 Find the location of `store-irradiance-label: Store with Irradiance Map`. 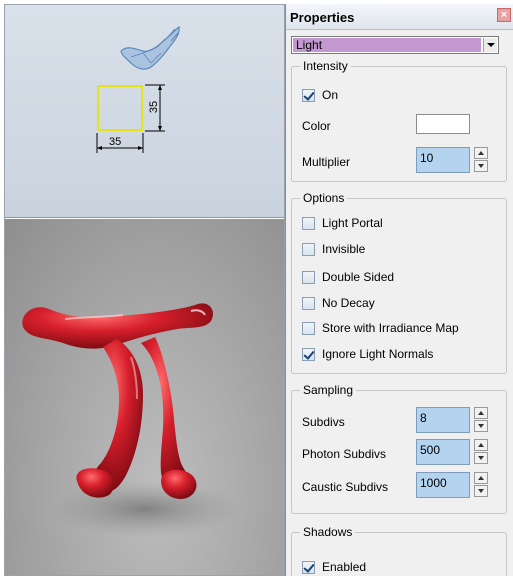

store-irradiance-label: Store with Irradiance Map is located at coordinates (390, 328).